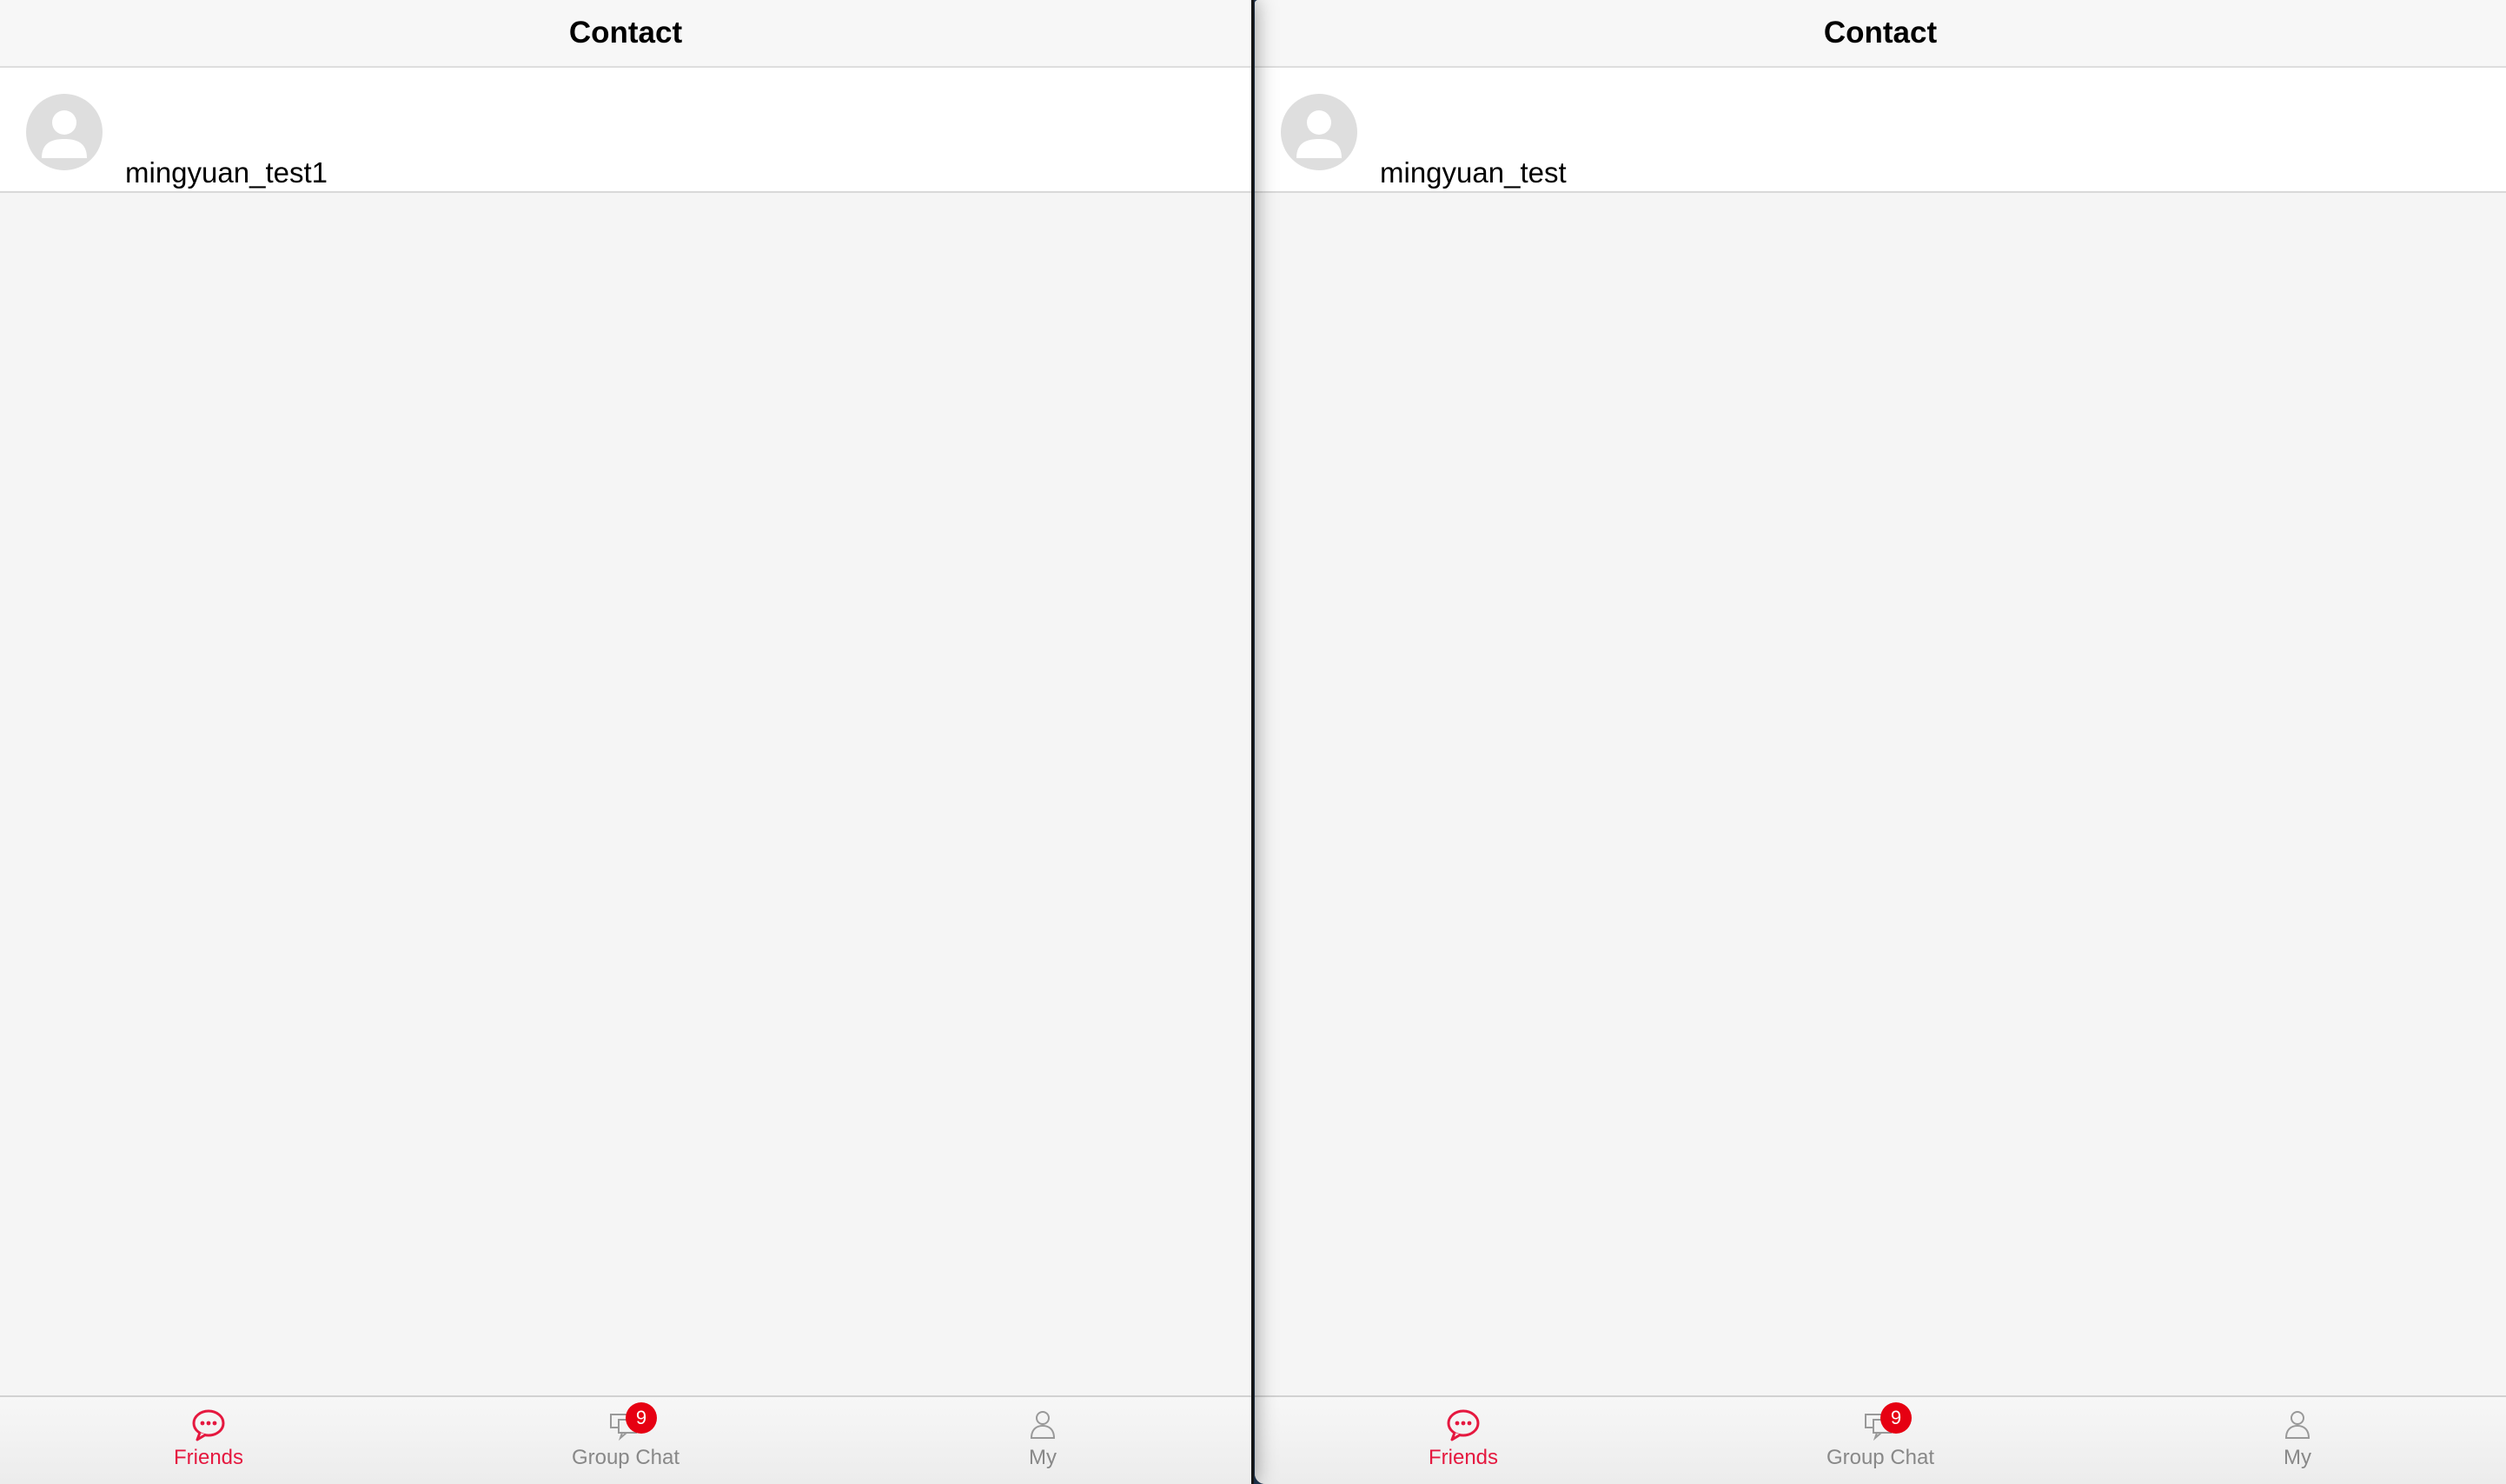  Describe the element at coordinates (625, 130) in the screenshot. I see `contact-list-item: mingyuan_test1` at that location.